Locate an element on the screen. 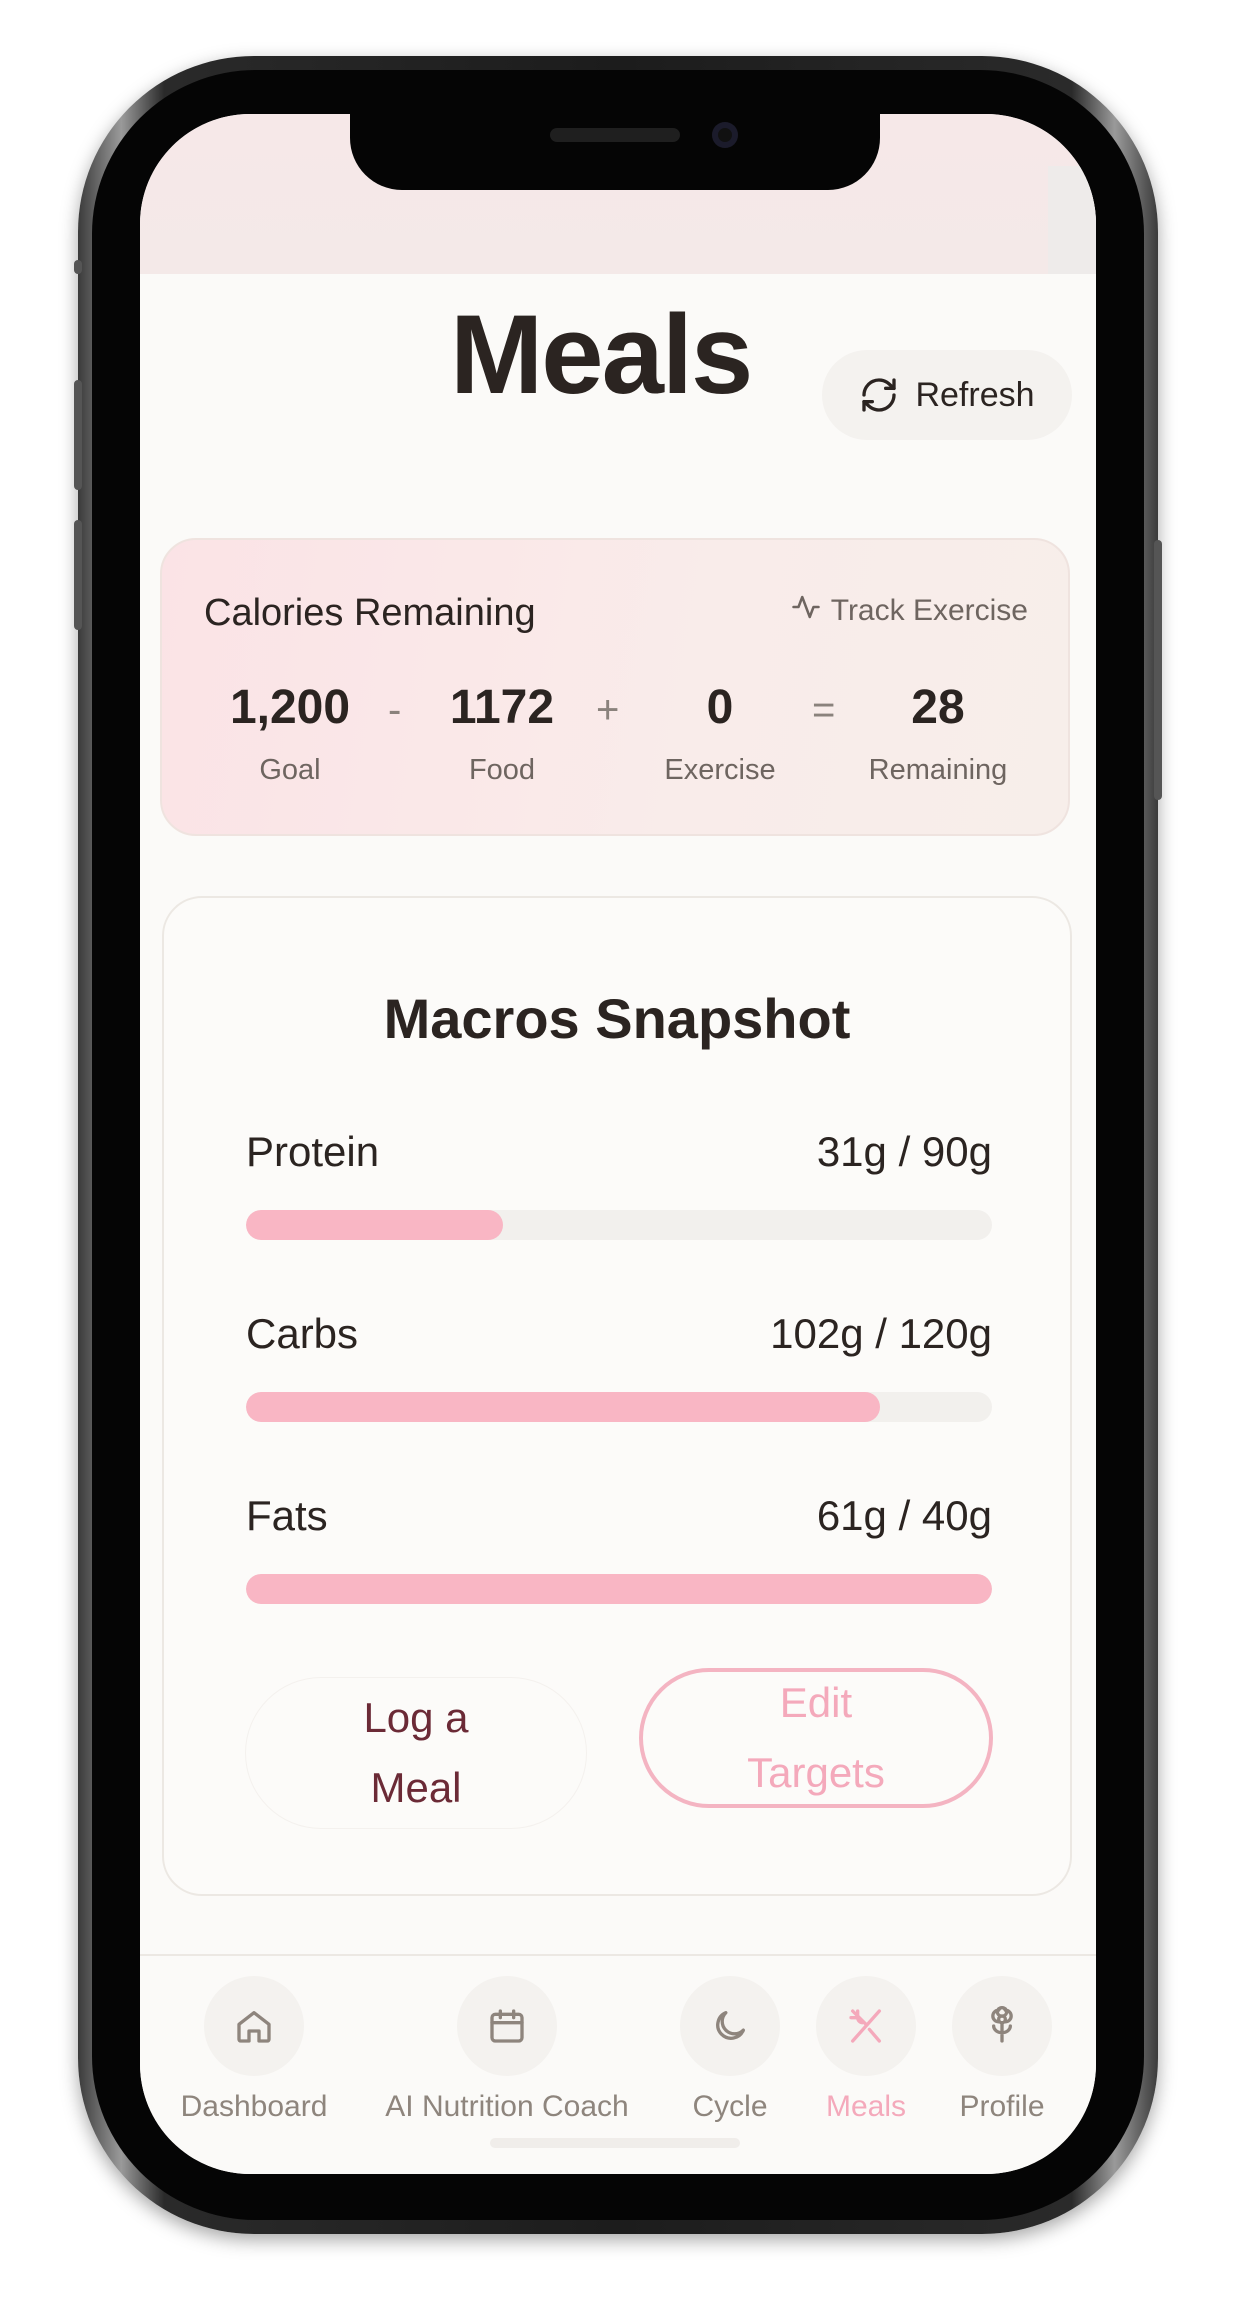 Image resolution: width=1241 pixels, height=2307 pixels. nav-label: AI Nutrition Coach is located at coordinates (507, 2106).